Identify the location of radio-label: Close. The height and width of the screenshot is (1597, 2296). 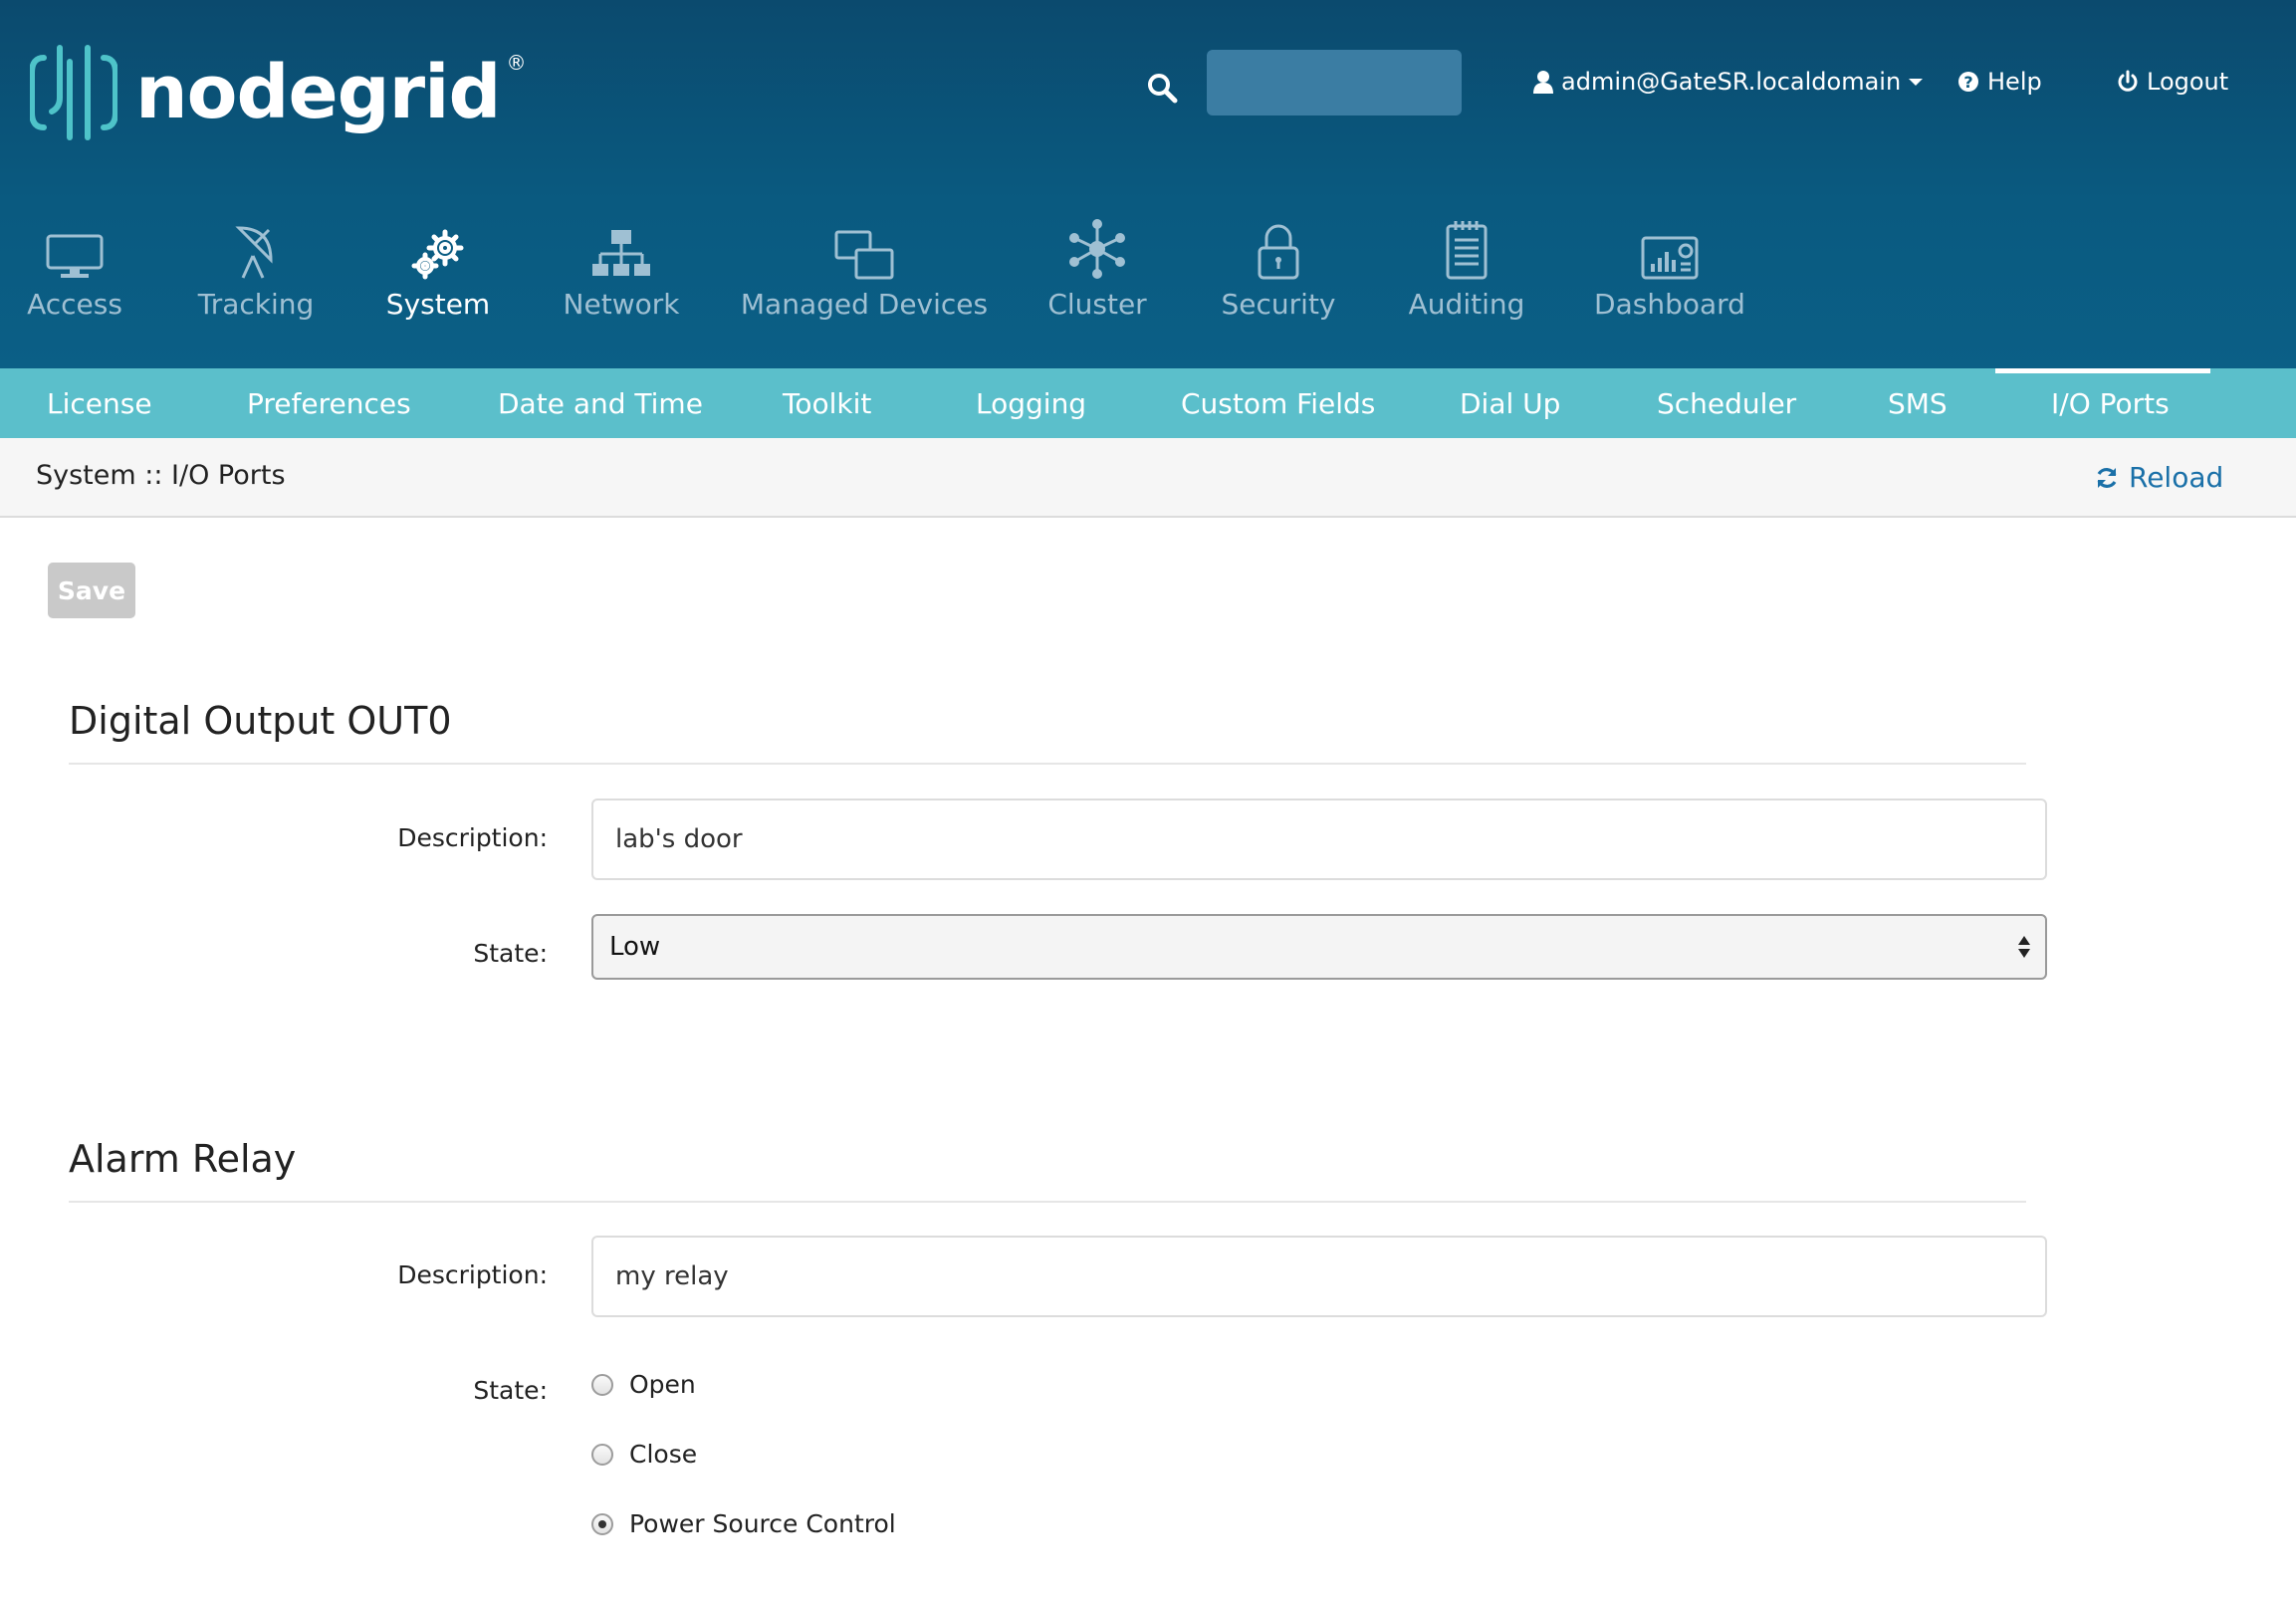
(663, 1455).